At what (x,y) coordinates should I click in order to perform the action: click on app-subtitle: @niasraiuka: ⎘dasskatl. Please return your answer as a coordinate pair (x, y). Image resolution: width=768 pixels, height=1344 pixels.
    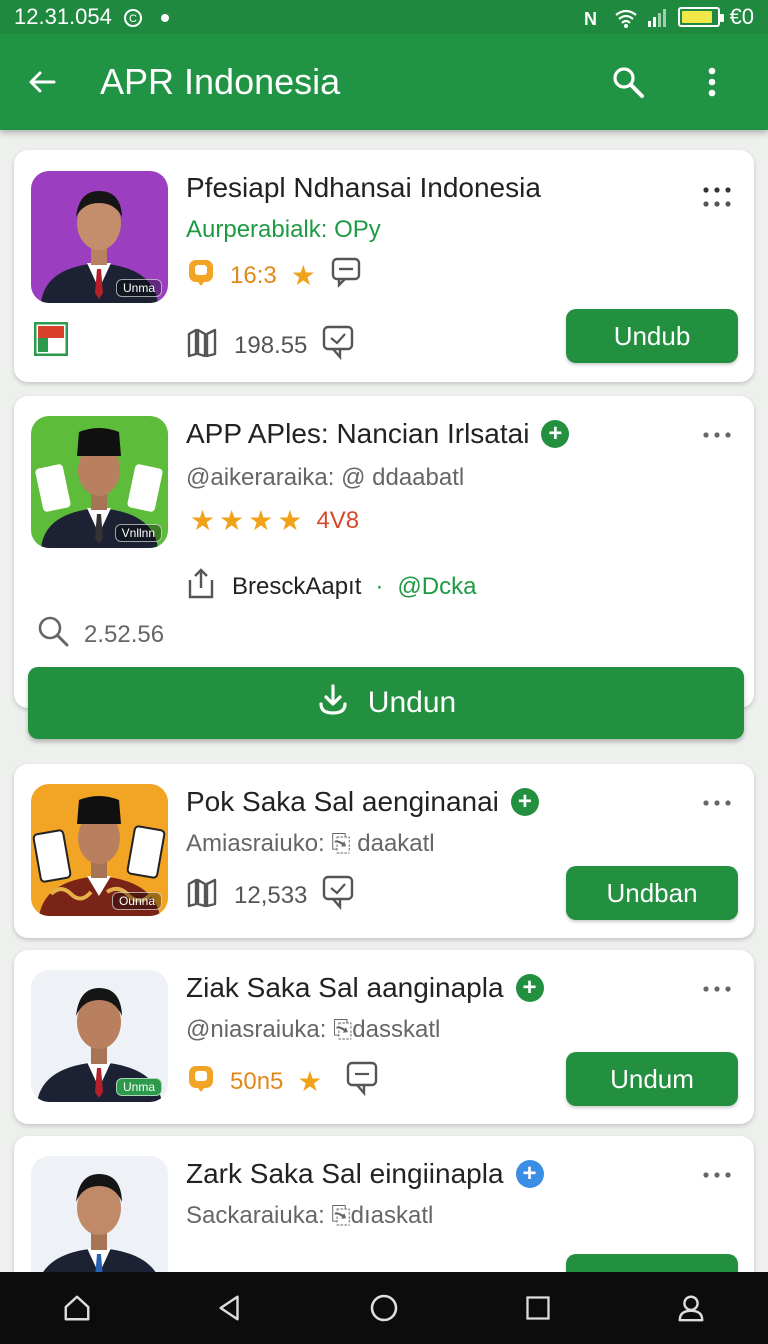
    Looking at the image, I should click on (313, 1029).